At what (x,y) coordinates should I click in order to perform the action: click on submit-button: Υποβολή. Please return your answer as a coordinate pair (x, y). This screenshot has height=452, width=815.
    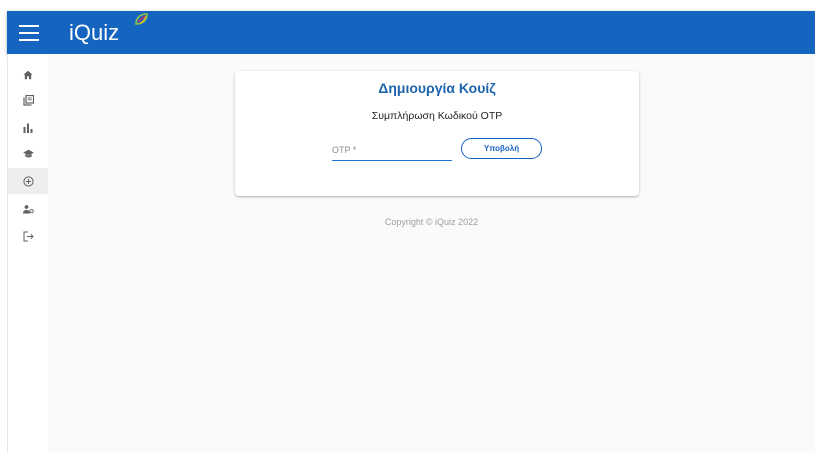
    Looking at the image, I should click on (501, 148).